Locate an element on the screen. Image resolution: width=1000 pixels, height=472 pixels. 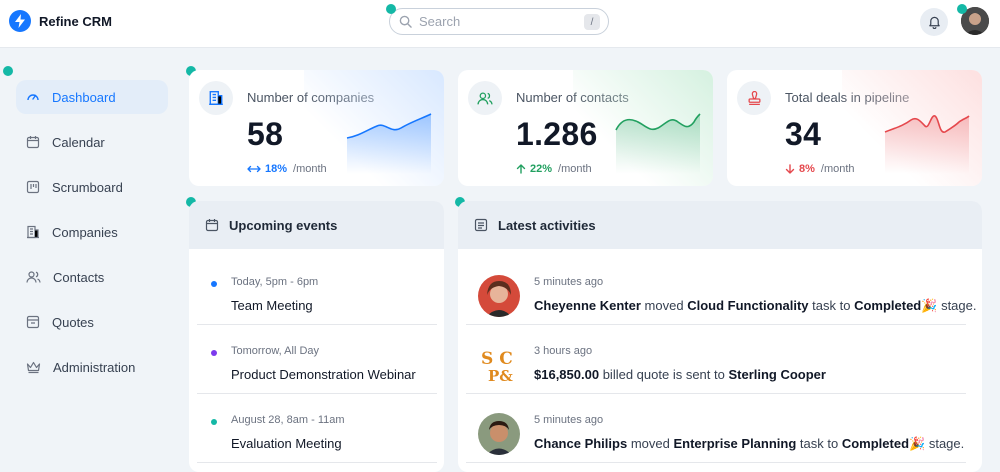
notifications-button is located at coordinates (934, 22).